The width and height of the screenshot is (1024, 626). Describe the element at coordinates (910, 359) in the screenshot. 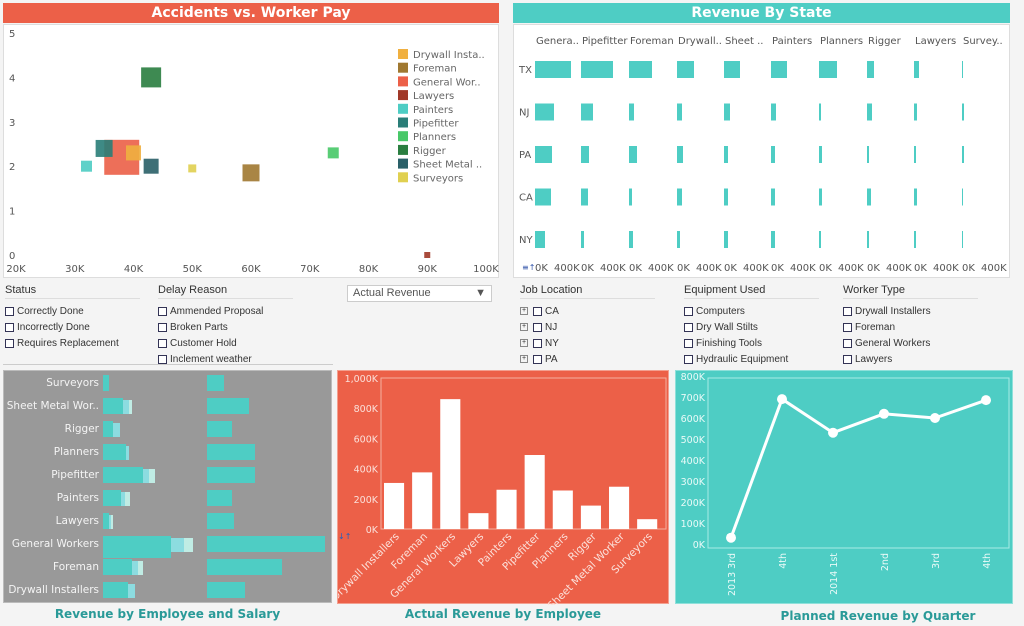

I see `filter-option: Lawyers` at that location.